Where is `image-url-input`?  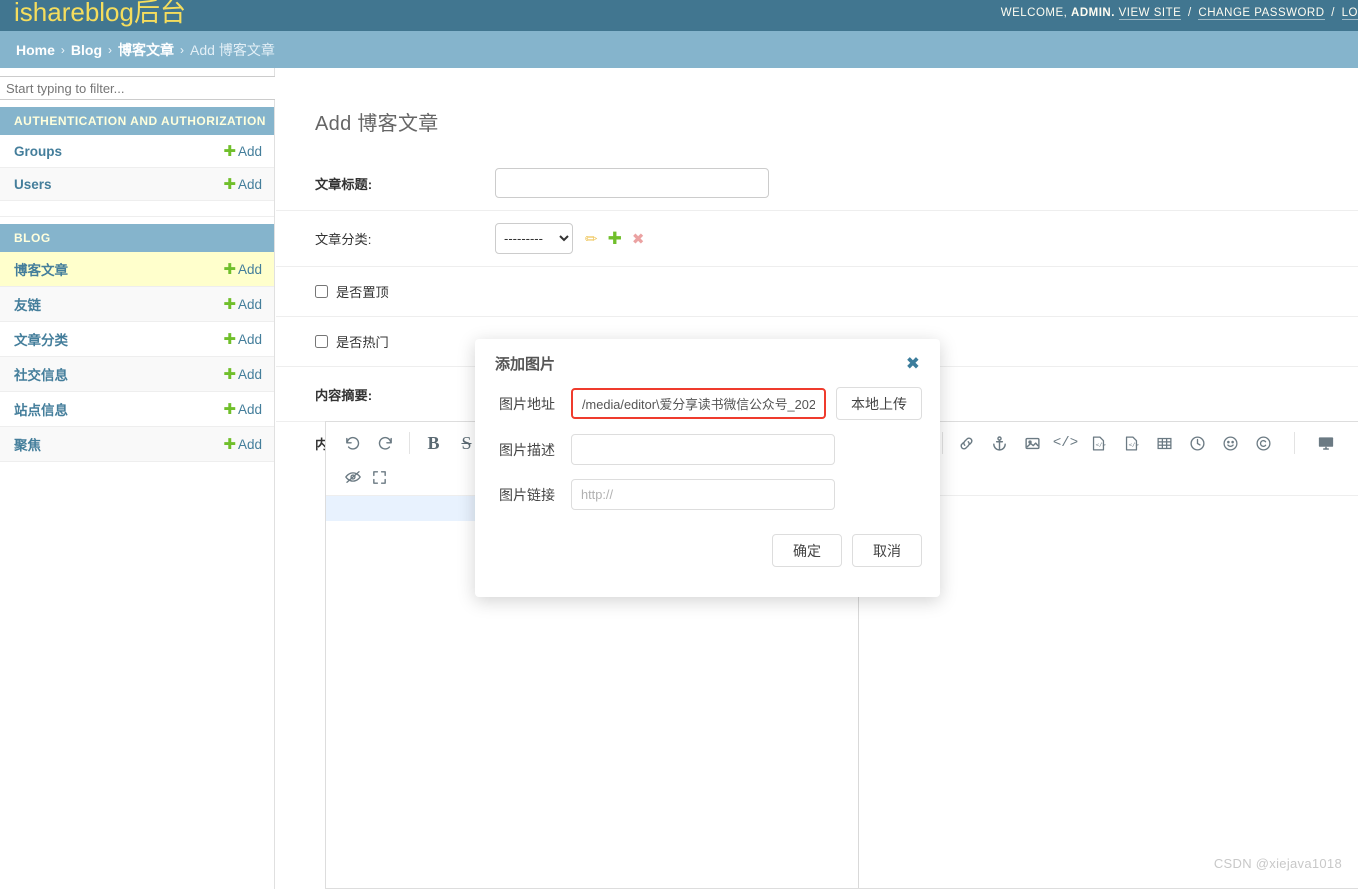
image-url-input is located at coordinates (698, 403).